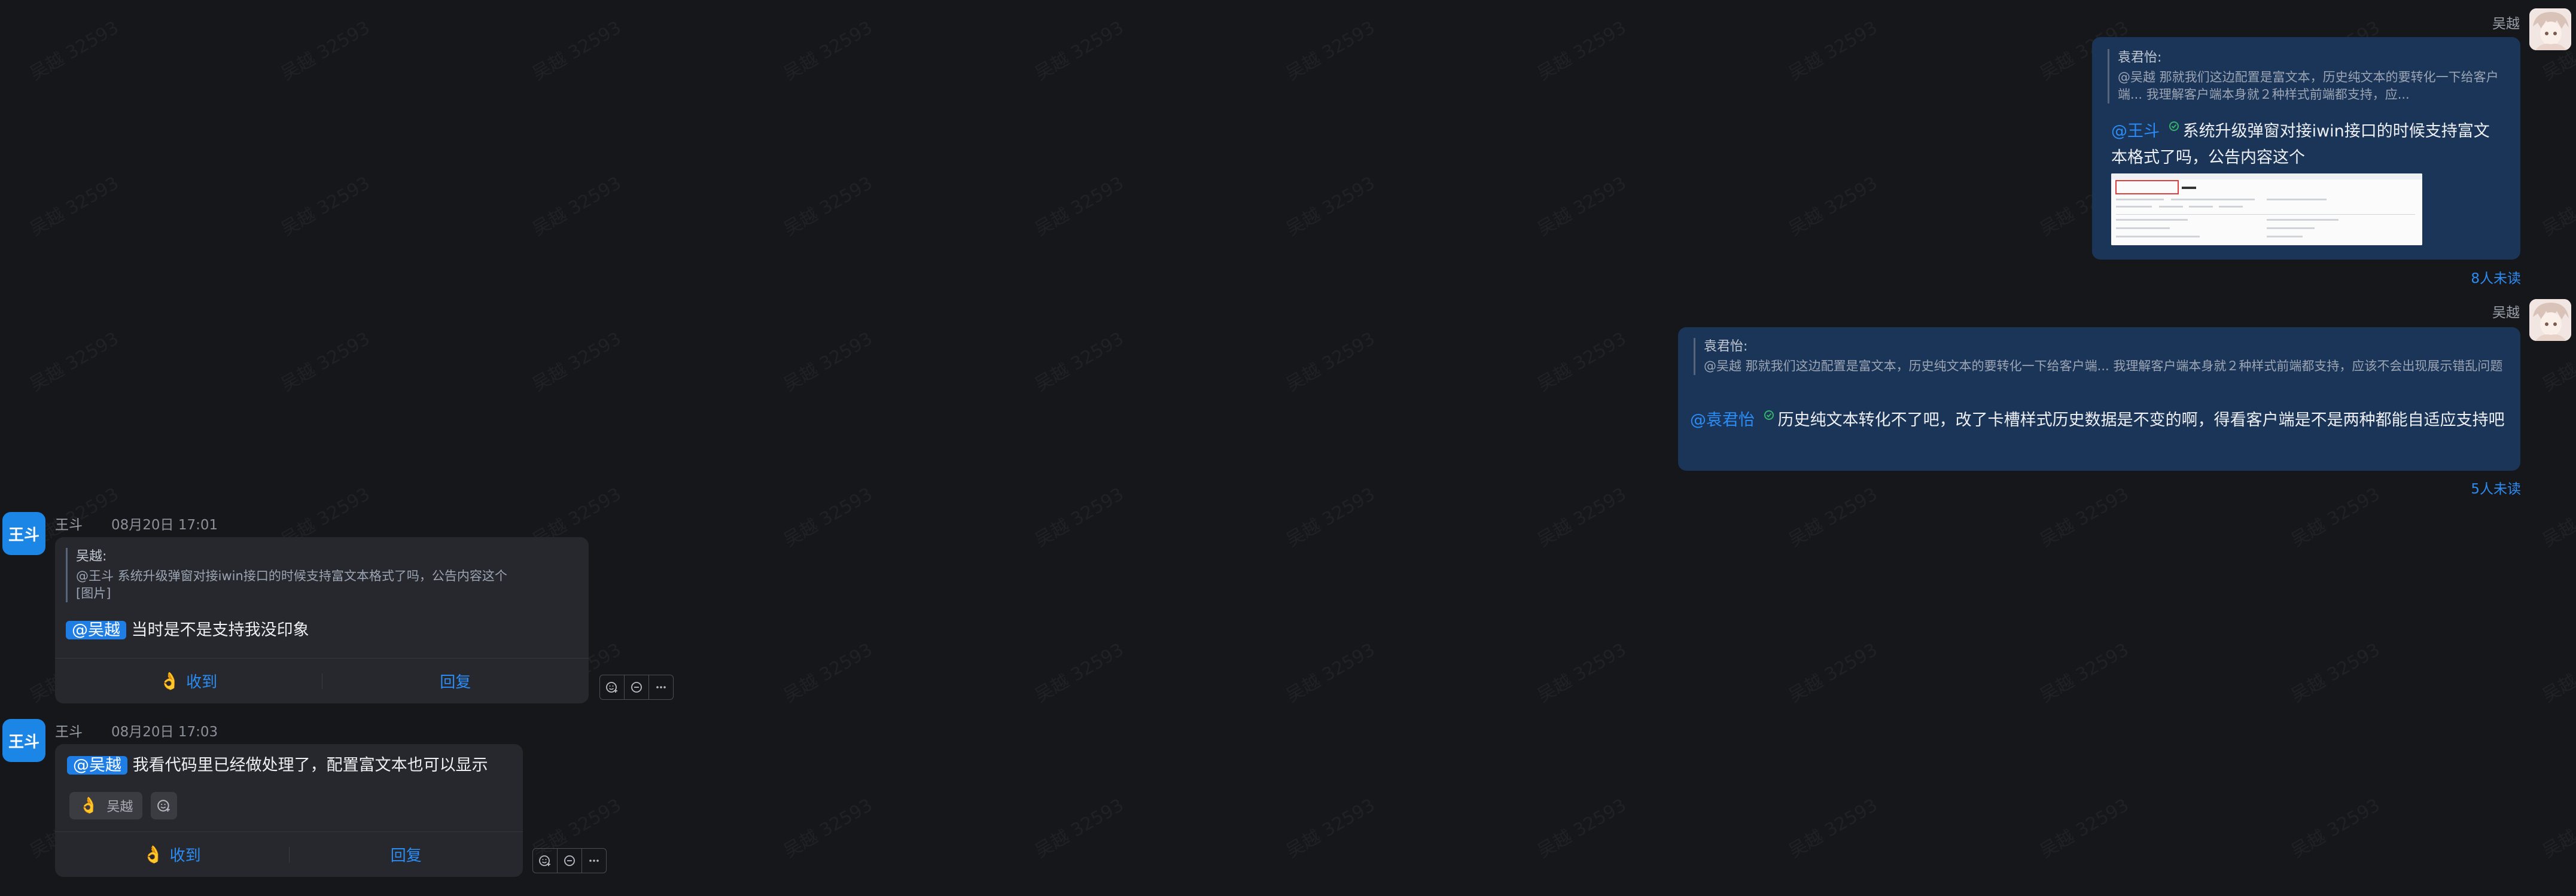 The height and width of the screenshot is (896, 2576). What do you see at coordinates (2305, 144) in the screenshot?
I see `message-text: @王斗 系统升级弹窗对接iwin接口的时候支持富文本格式了吗，公告内容这个` at bounding box center [2305, 144].